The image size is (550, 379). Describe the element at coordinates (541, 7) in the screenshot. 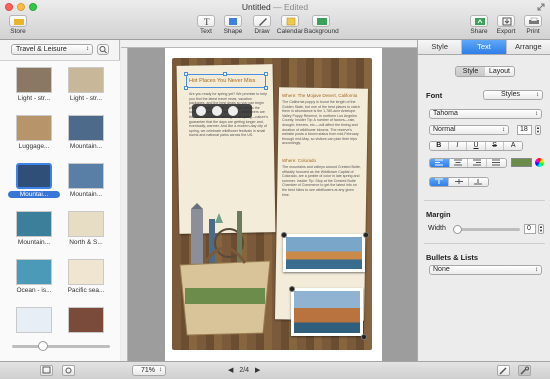

I see `fullscreen-icon` at that location.